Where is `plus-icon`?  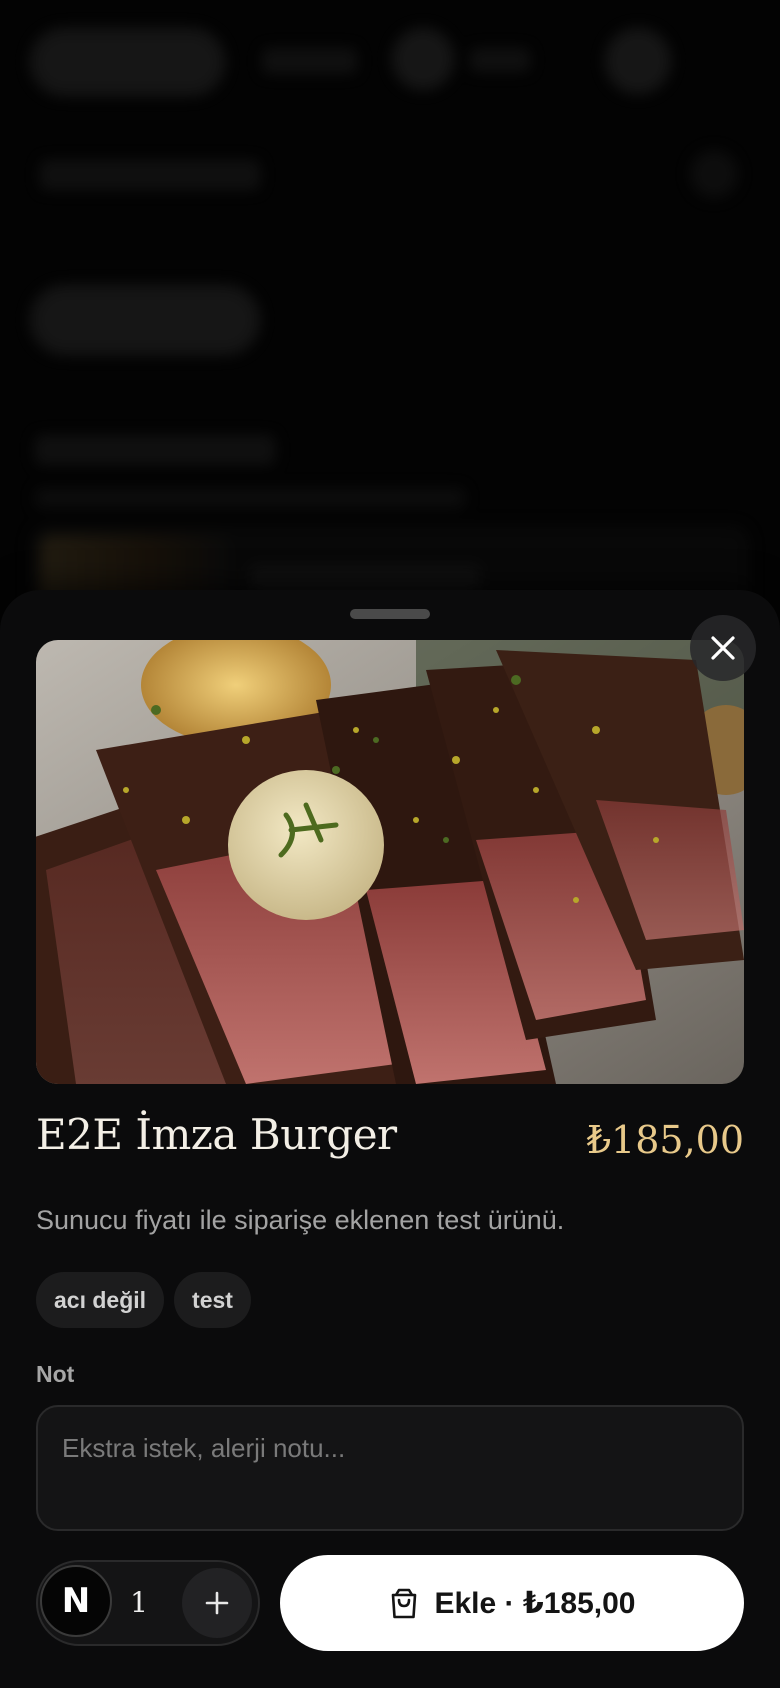
plus-icon is located at coordinates (217, 1603).